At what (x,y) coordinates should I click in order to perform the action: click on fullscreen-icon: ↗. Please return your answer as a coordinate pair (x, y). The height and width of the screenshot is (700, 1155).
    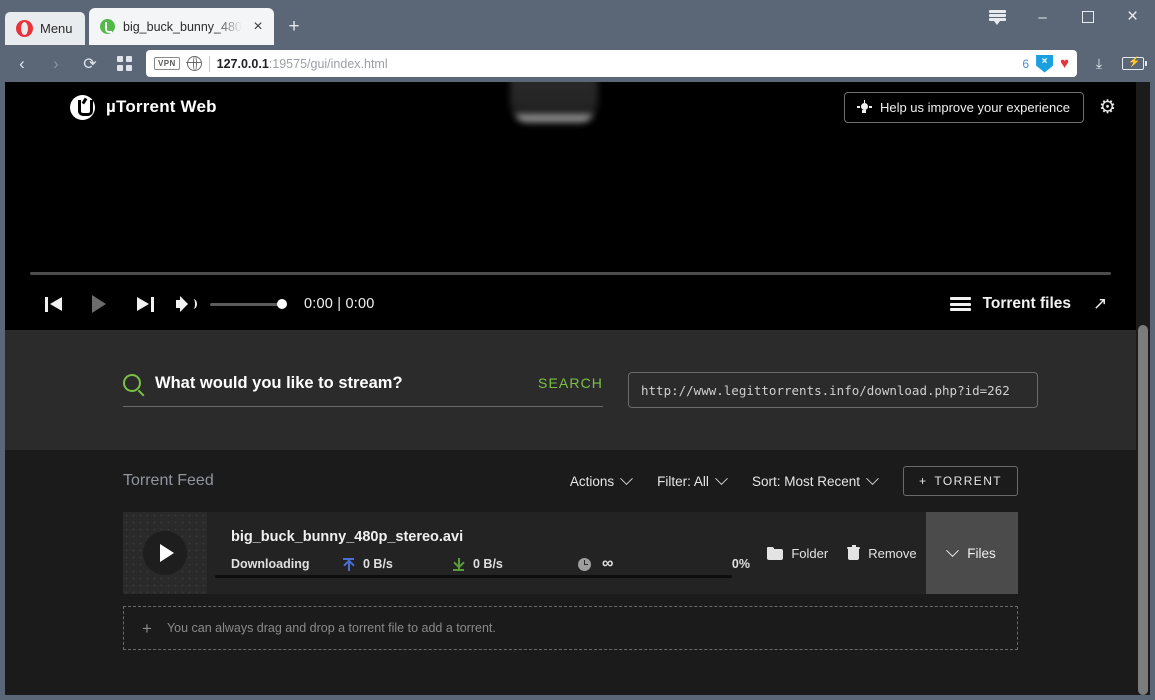
    Looking at the image, I should click on (1102, 304).